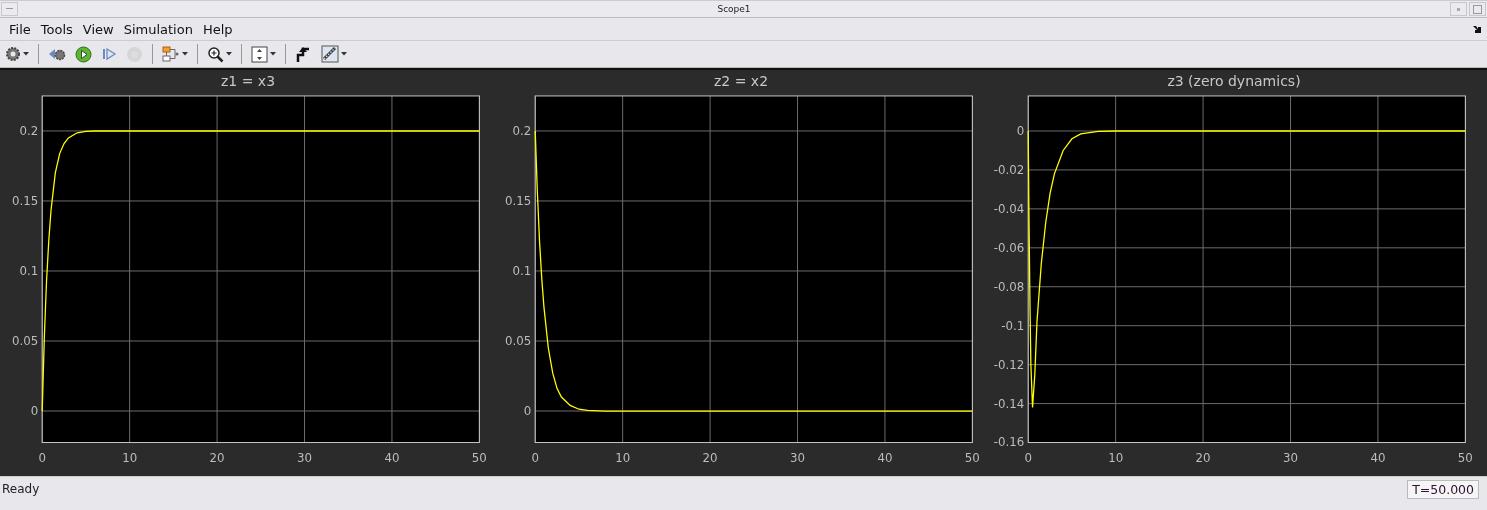  What do you see at coordinates (248, 81) in the screenshot?
I see `plot-title: z1 = x3` at bounding box center [248, 81].